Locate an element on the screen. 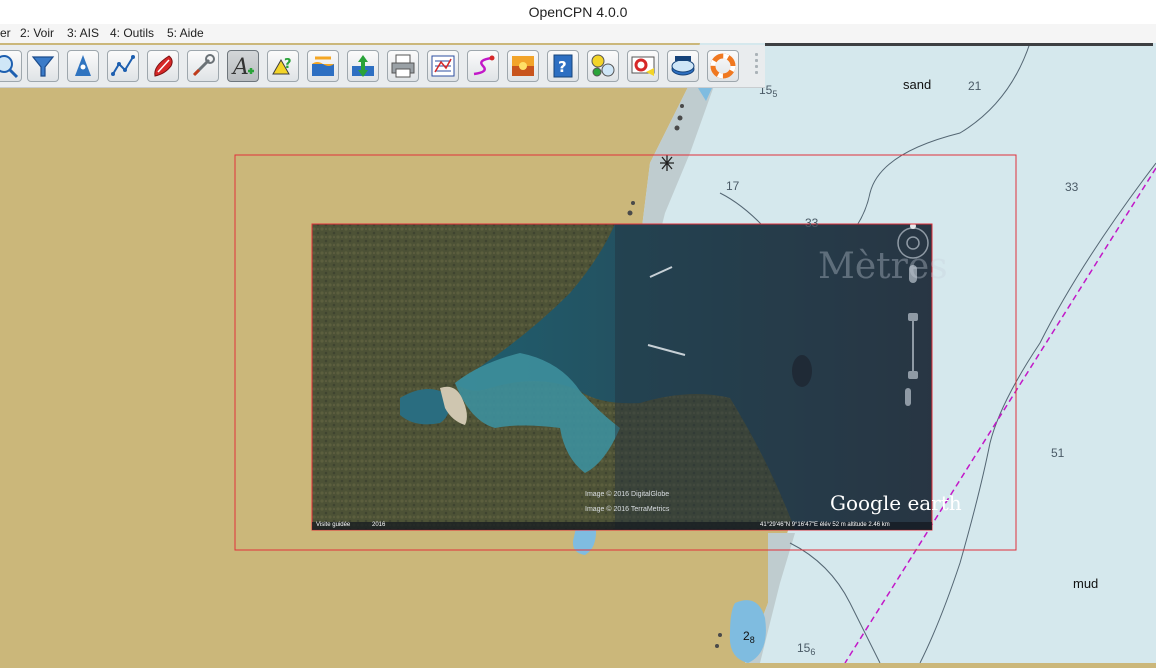 This screenshot has height=668, width=1156. help-book-icon: ? is located at coordinates (563, 66).